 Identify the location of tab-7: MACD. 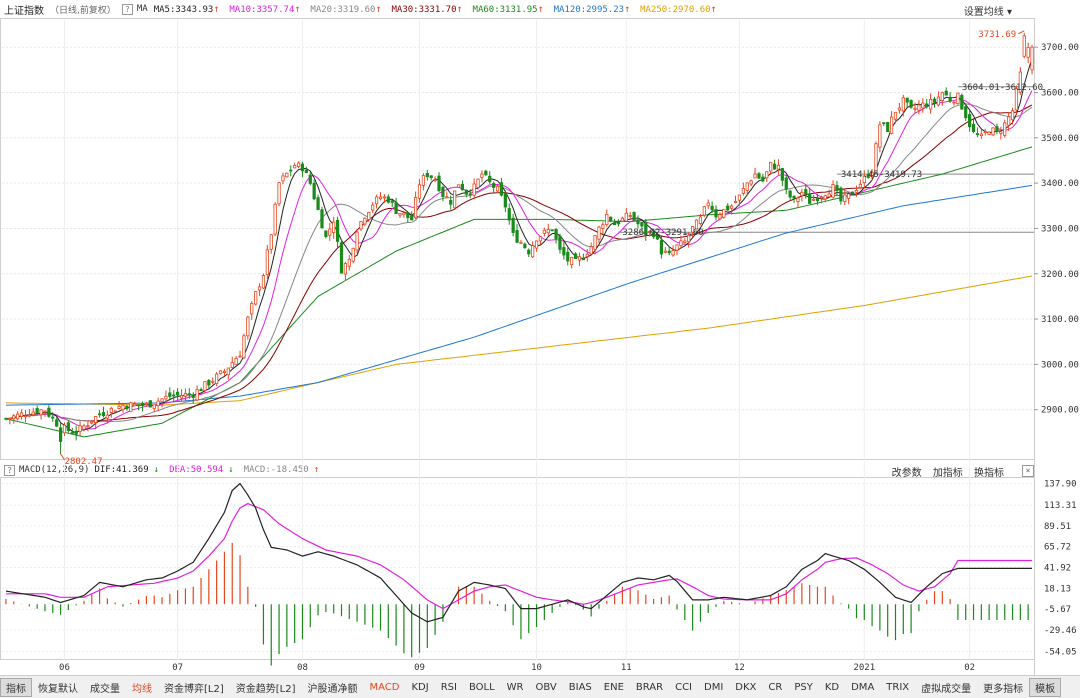
(385, 687).